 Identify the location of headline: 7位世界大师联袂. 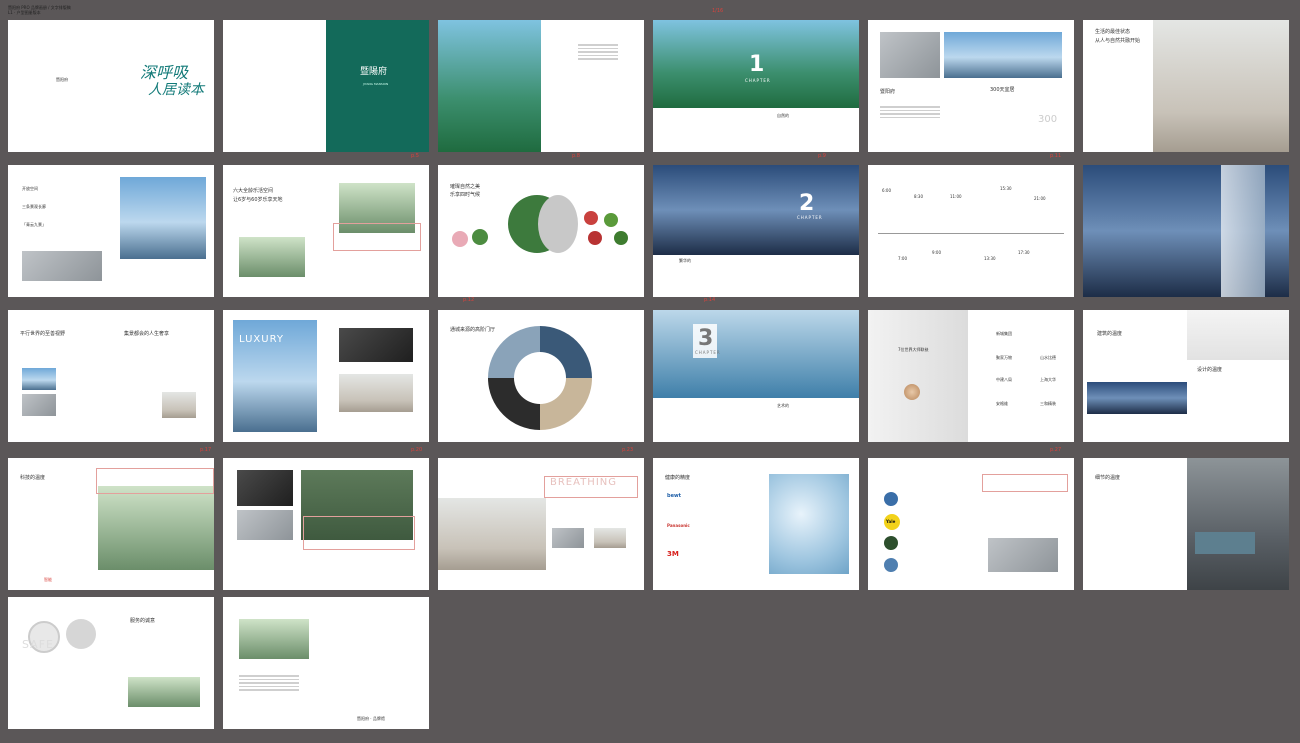
(913, 349).